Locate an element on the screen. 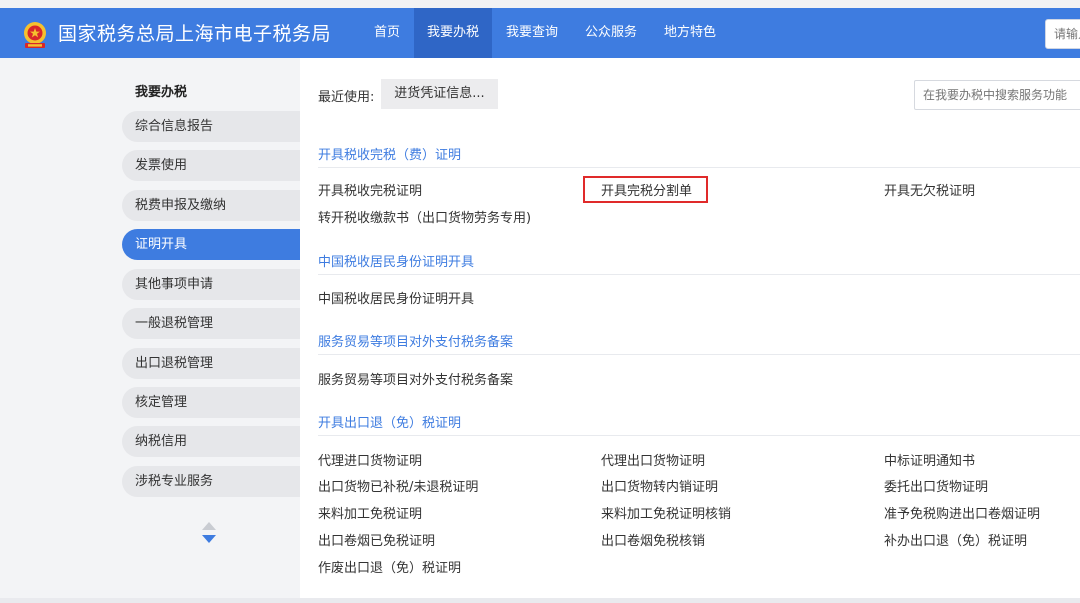 The width and height of the screenshot is (1080, 603). sidebar-item-invoice: 发票使用 is located at coordinates (211, 165).